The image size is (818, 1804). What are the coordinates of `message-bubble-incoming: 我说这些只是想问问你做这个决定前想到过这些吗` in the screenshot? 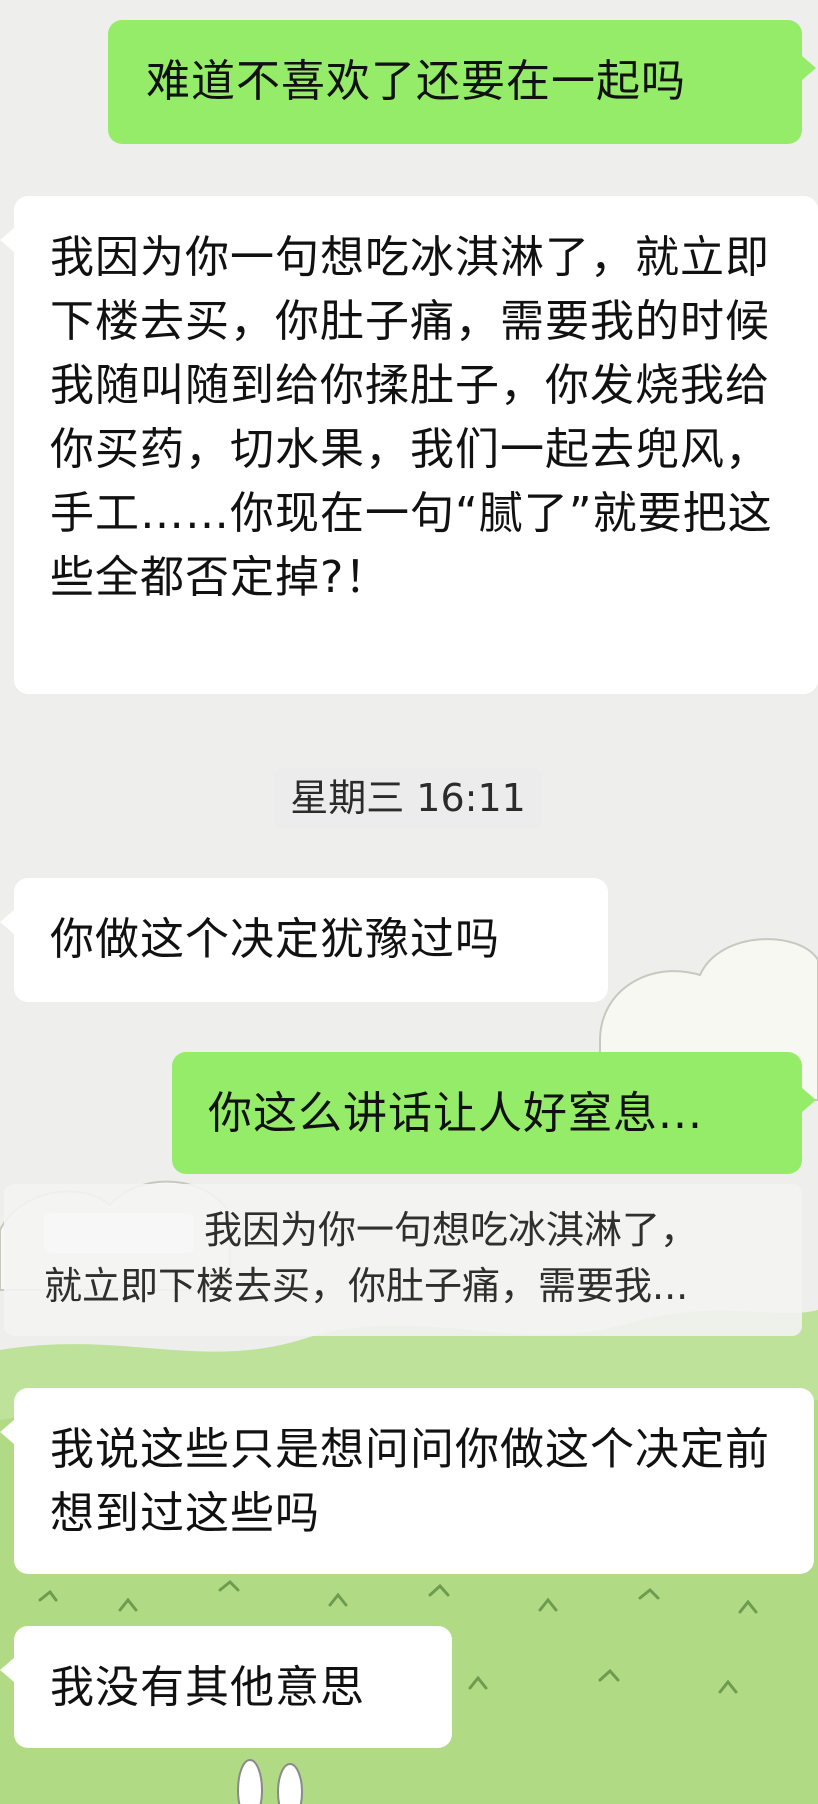 It's located at (407, 1481).